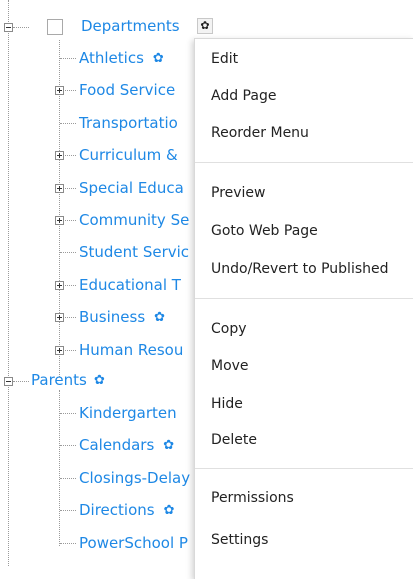  What do you see at coordinates (243, 96) in the screenshot?
I see `menu-item-add-page: Add Page` at bounding box center [243, 96].